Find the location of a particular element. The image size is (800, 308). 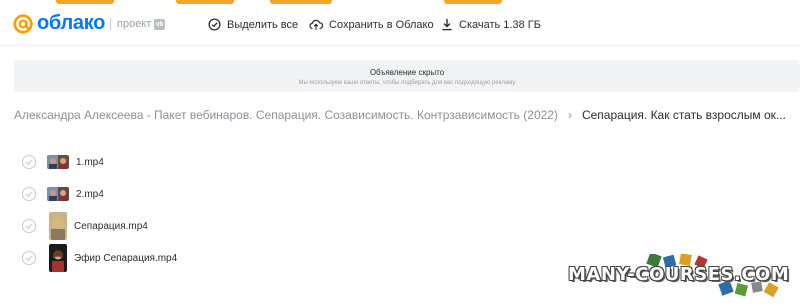

ad-title: Объявление скрыто is located at coordinates (407, 72).